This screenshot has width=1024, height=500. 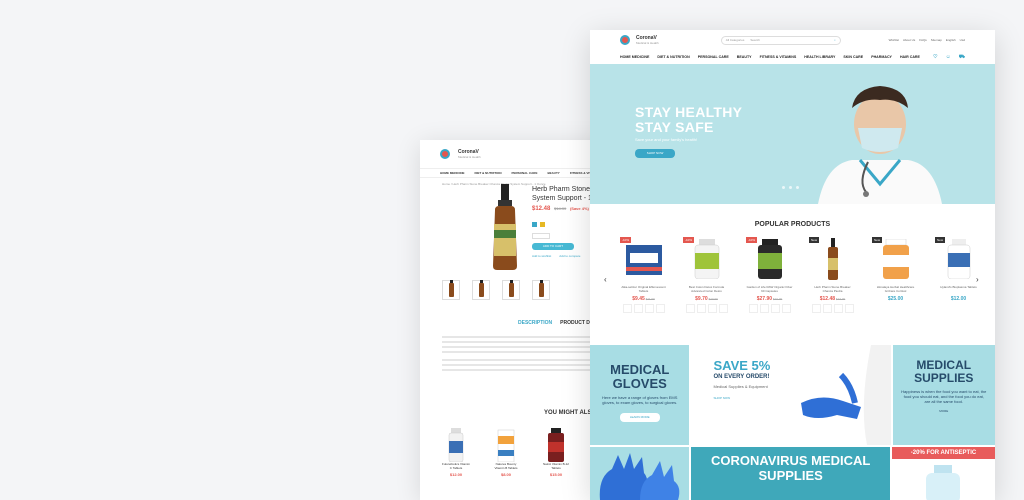 I want to click on top-link: Sitemap, so click(x=936, y=40).